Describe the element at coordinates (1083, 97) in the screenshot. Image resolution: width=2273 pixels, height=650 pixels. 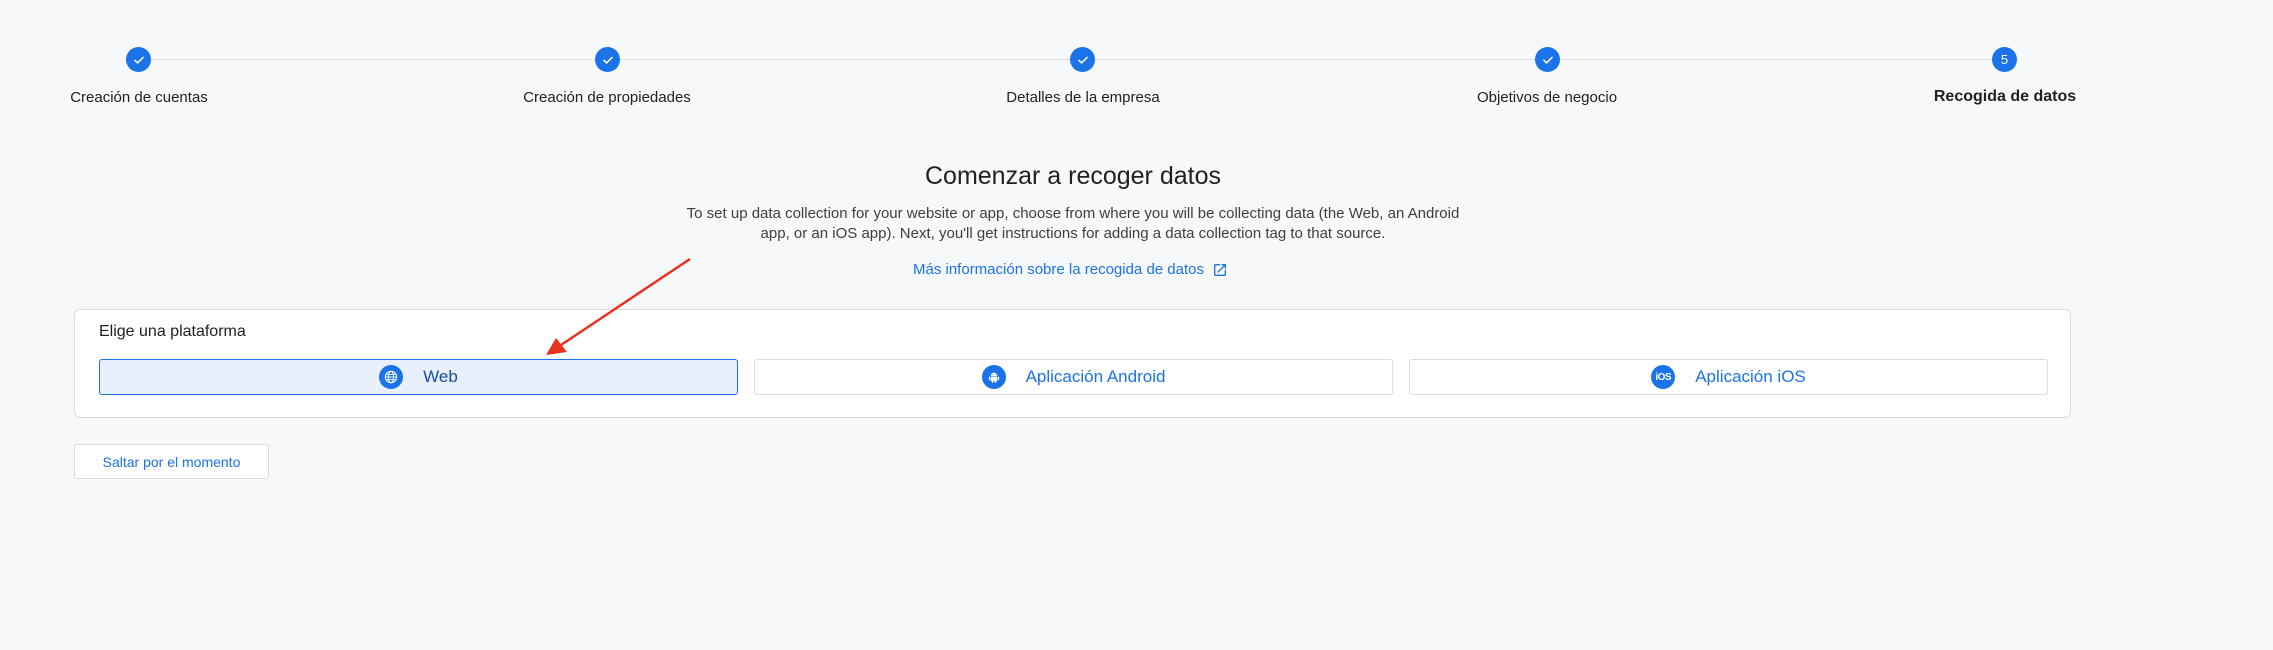
I see `step-3-label: Detalles de la empresa` at that location.